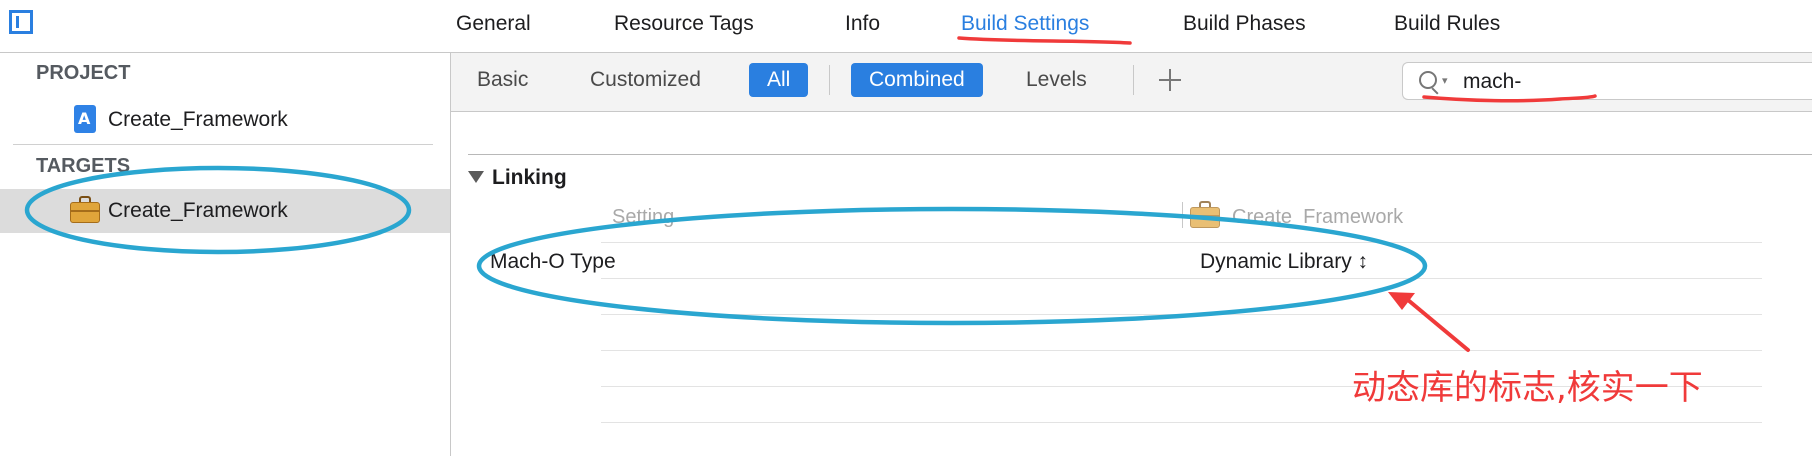  What do you see at coordinates (643, 217) in the screenshot?
I see `column-header-setting: Setting` at bounding box center [643, 217].